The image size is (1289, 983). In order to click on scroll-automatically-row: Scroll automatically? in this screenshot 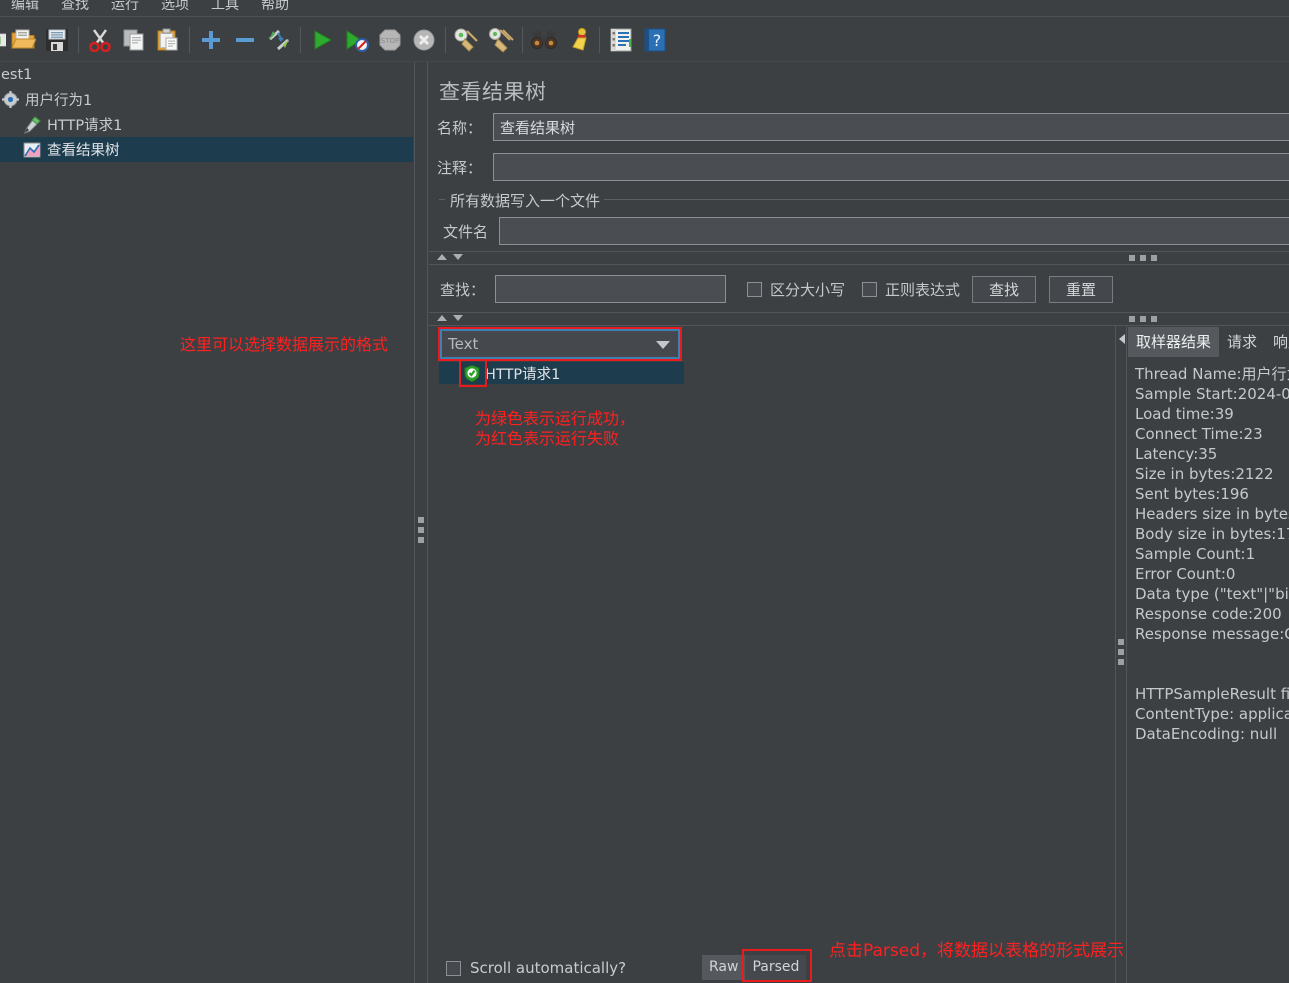, I will do `click(536, 968)`.